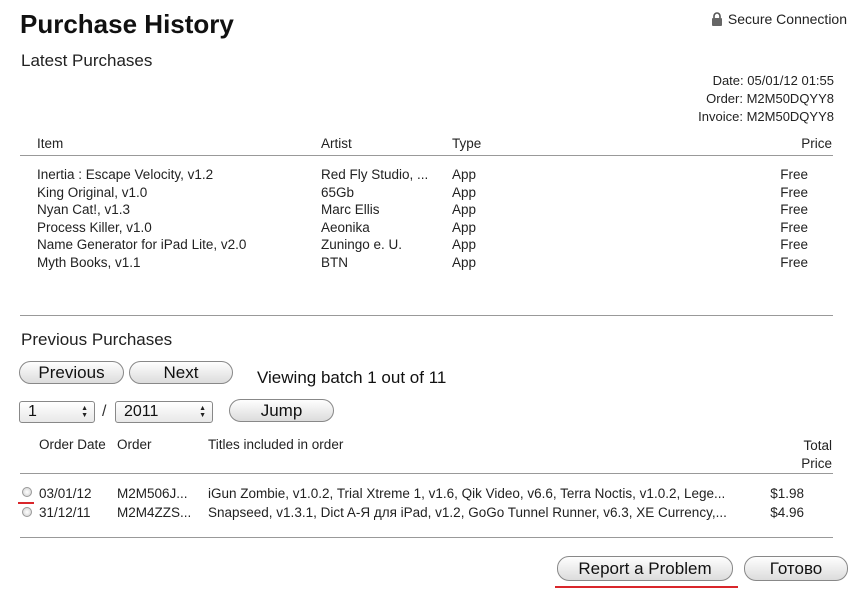  What do you see at coordinates (773, 80) in the screenshot?
I see `latest-date: Date: 05/01/12 01:55` at bounding box center [773, 80].